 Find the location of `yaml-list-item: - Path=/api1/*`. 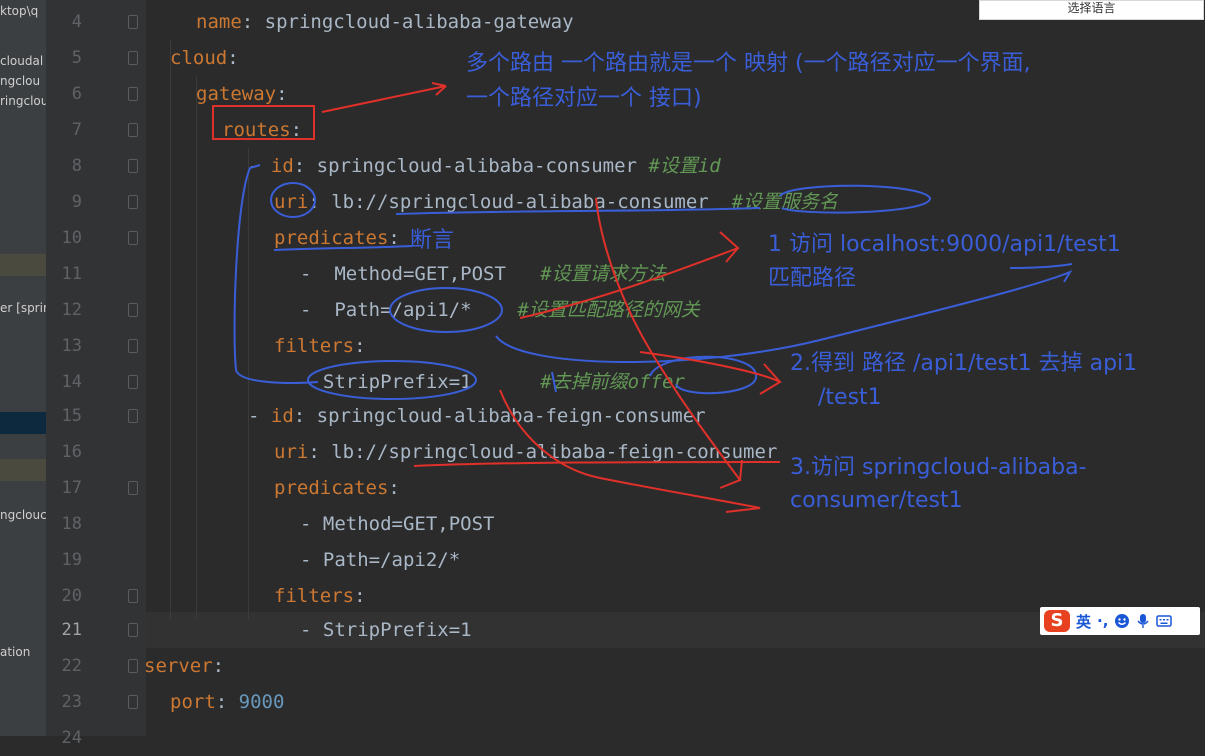

yaml-list-item: - Path=/api1/* is located at coordinates (409, 310).